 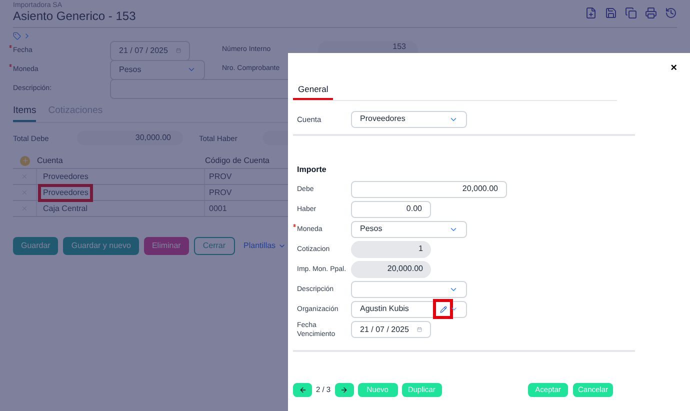 I want to click on new-file-icon, so click(x=591, y=12).